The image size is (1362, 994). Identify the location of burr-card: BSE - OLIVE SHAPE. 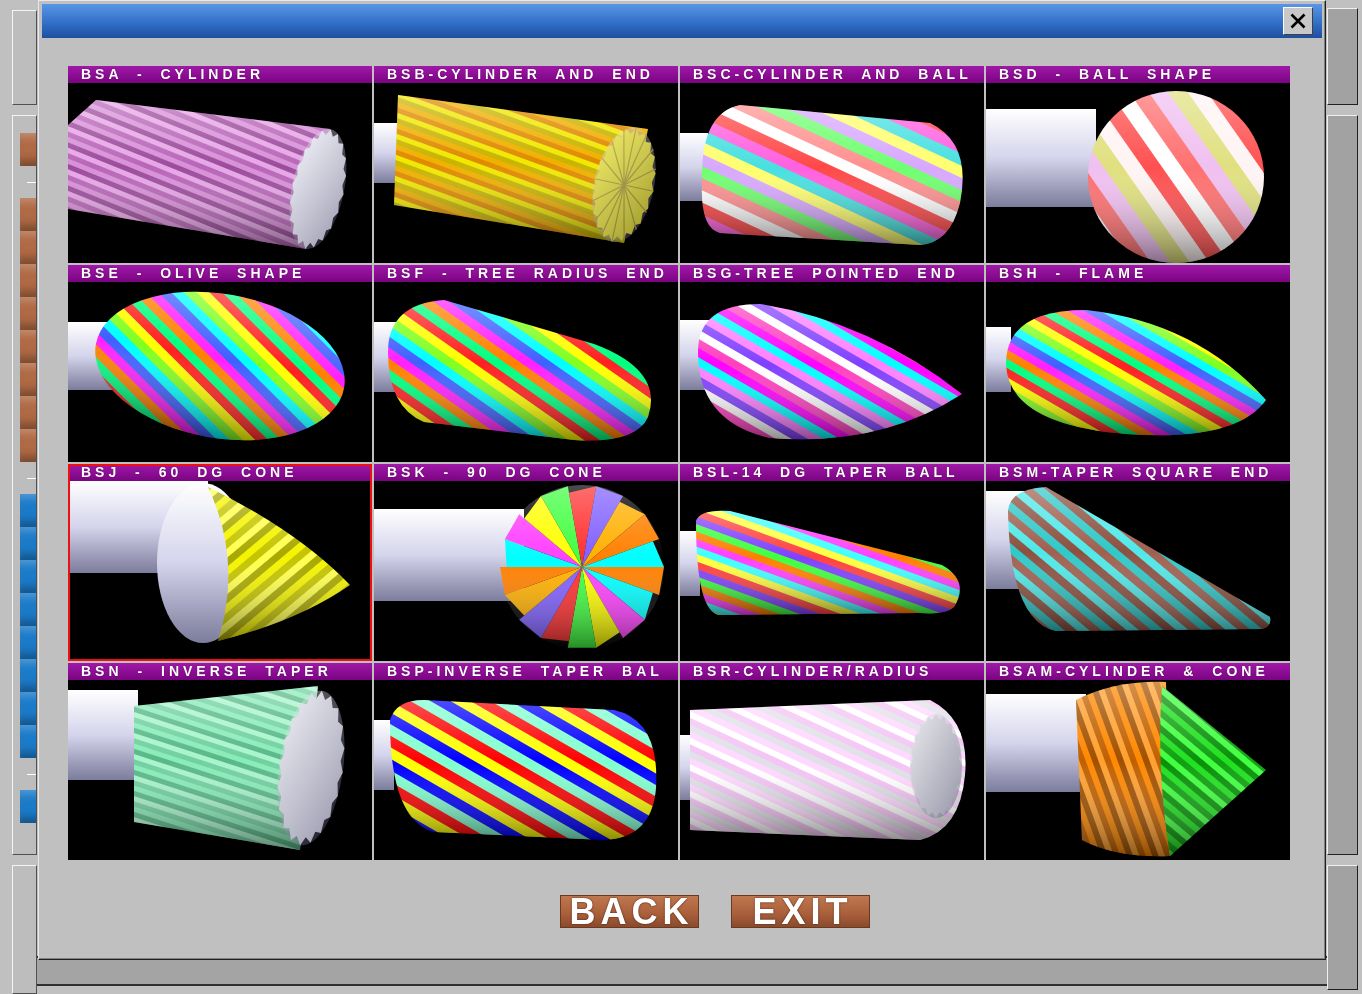
(220, 363).